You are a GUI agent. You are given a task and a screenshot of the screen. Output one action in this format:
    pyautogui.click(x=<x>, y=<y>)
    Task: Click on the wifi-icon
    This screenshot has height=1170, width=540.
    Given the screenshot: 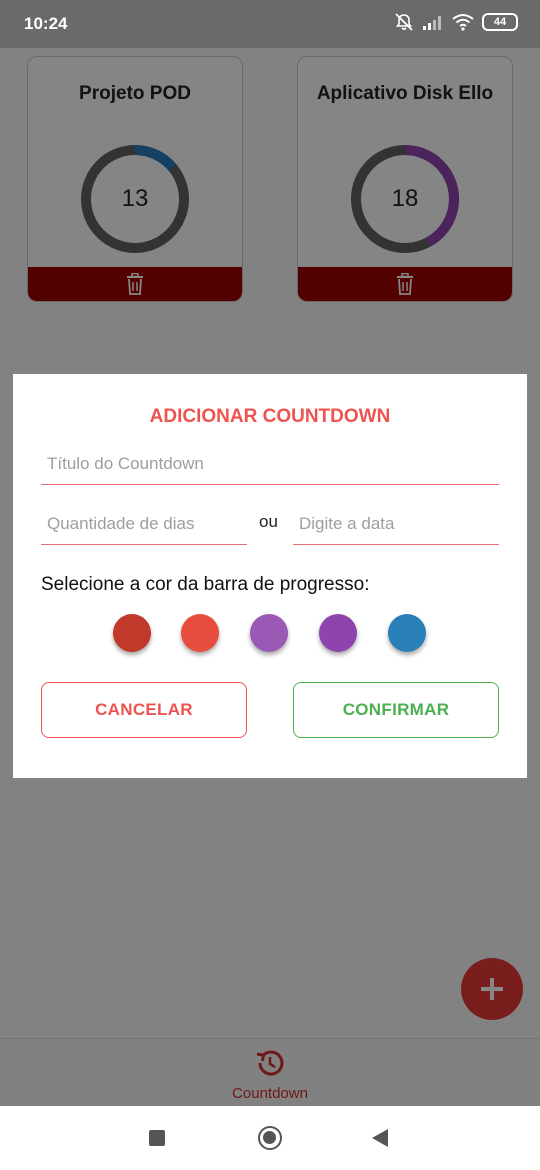 What is the action you would take?
    pyautogui.click(x=463, y=22)
    